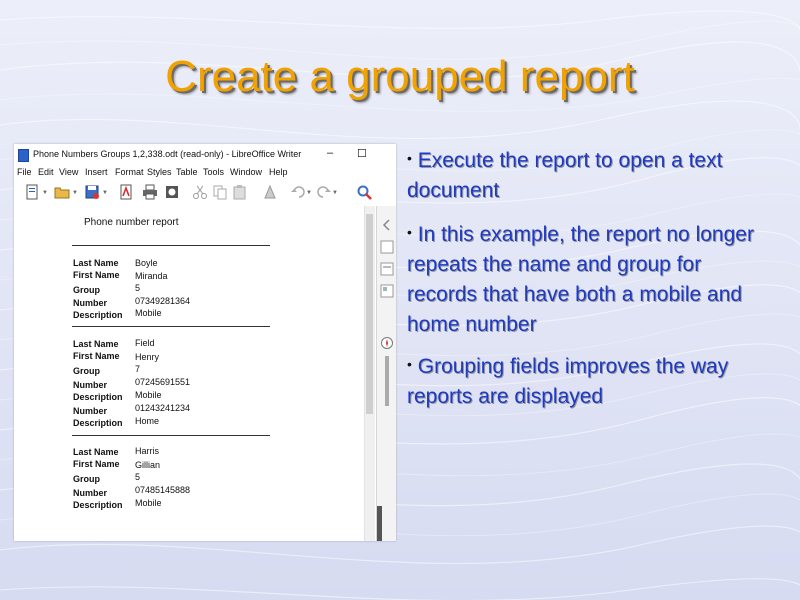 The width and height of the screenshot is (800, 600). I want to click on new-dropdown-icon: ▼, so click(45, 193).